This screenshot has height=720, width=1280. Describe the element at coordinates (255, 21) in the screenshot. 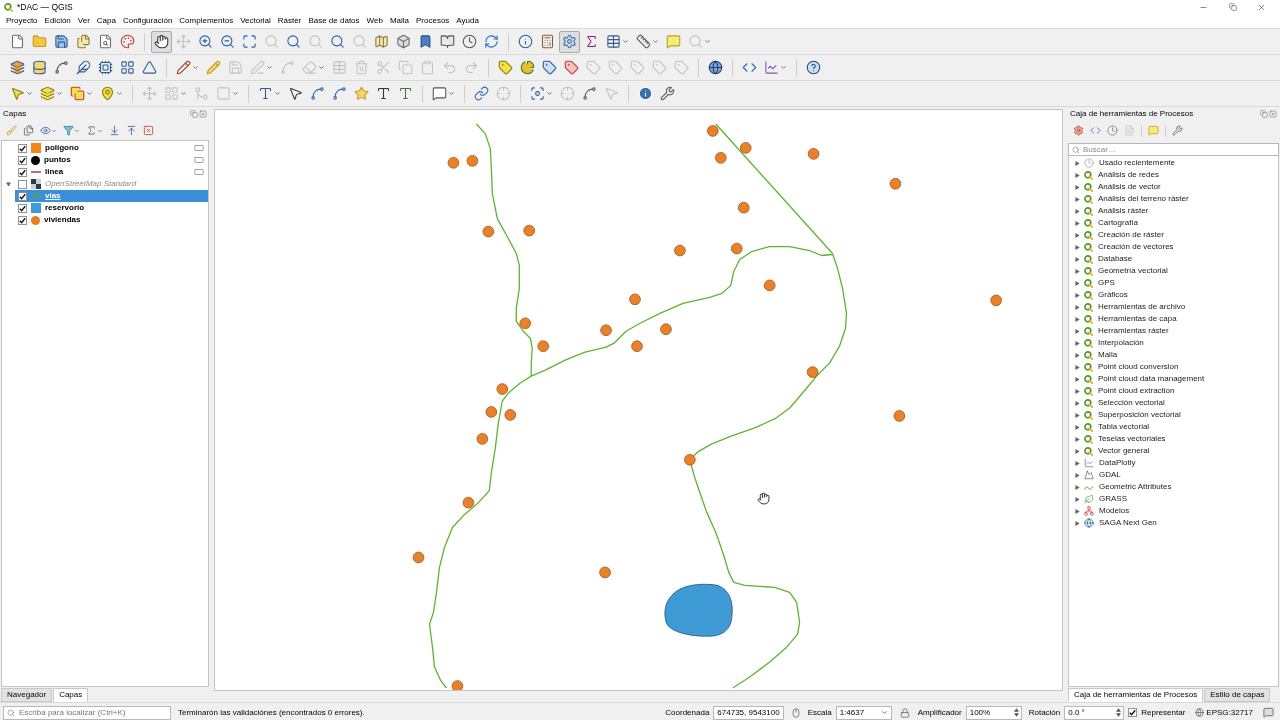

I see `menu-item: Vectorial` at that location.